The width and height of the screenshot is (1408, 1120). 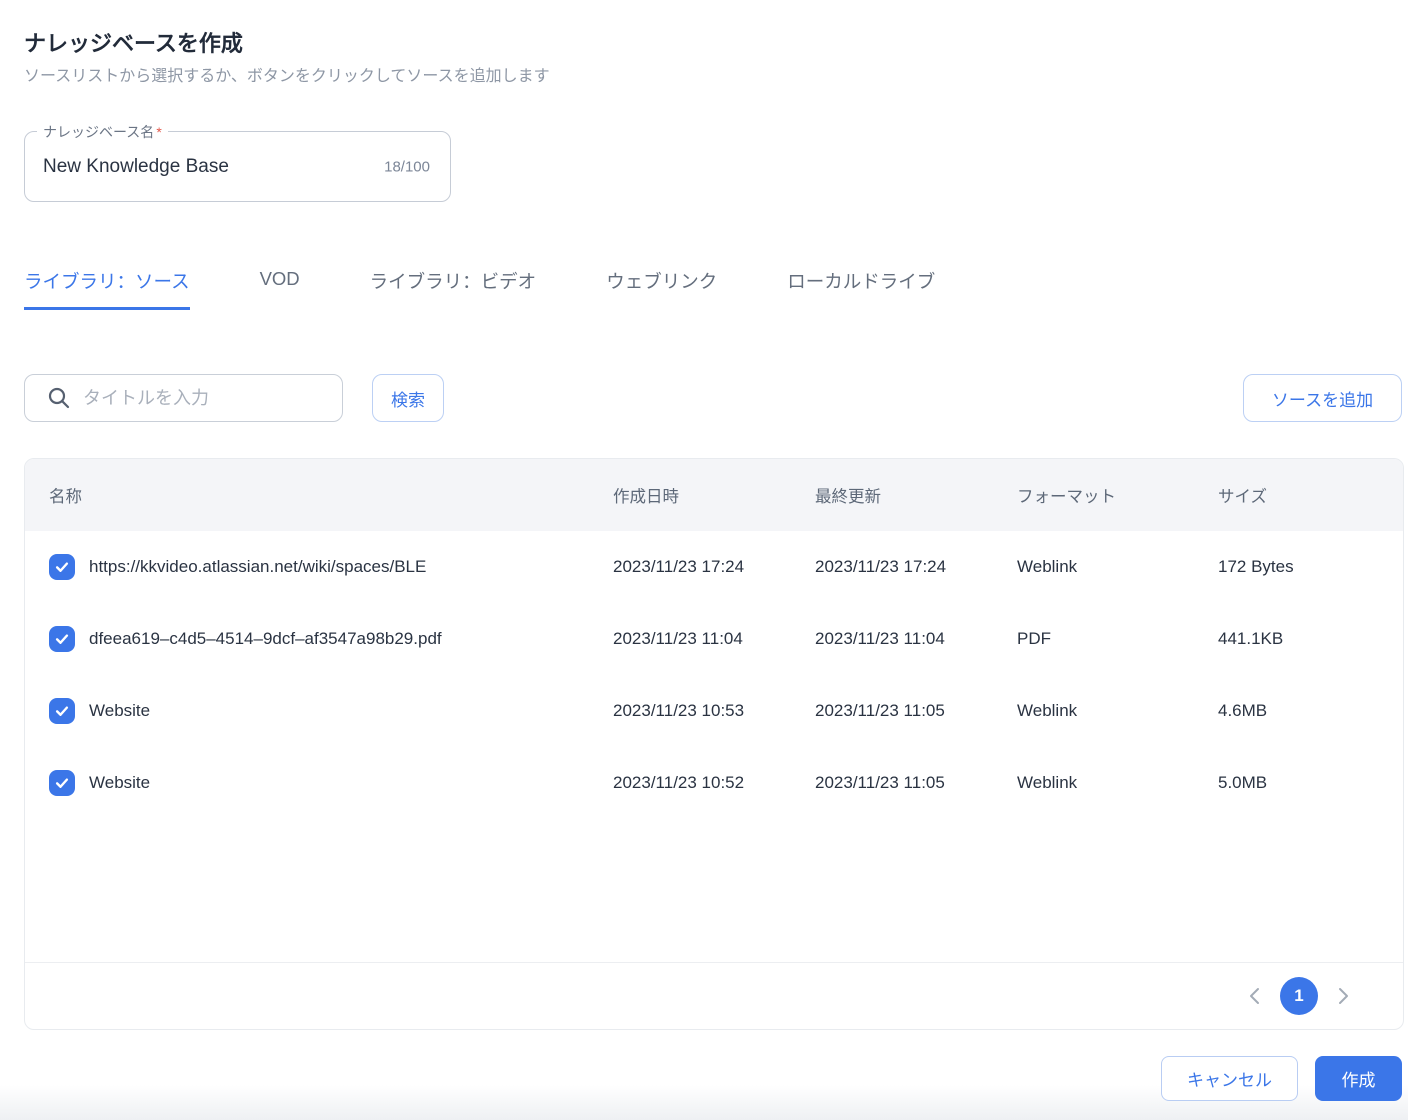 I want to click on knowledge-base-name-input, so click(x=193, y=166).